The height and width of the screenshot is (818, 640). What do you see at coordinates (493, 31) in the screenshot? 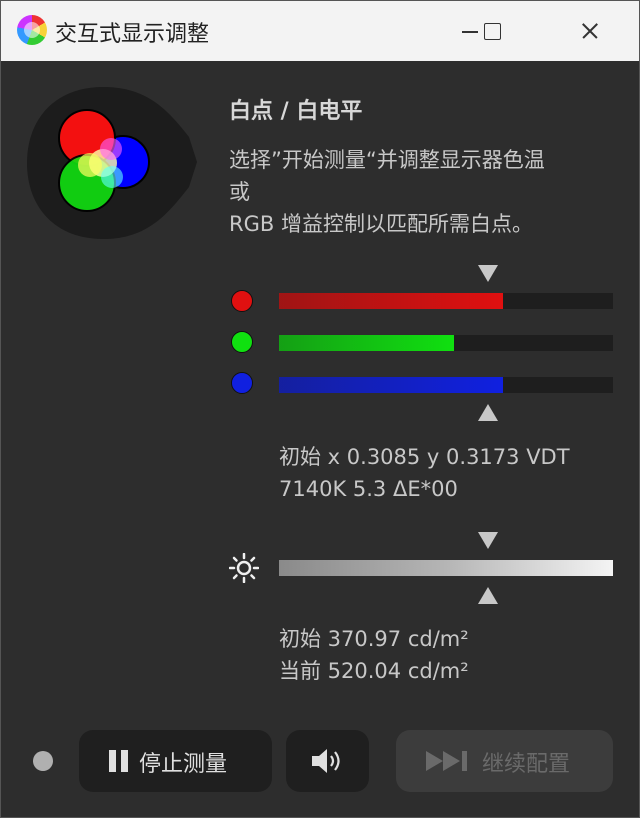
I see `maximize-button` at bounding box center [493, 31].